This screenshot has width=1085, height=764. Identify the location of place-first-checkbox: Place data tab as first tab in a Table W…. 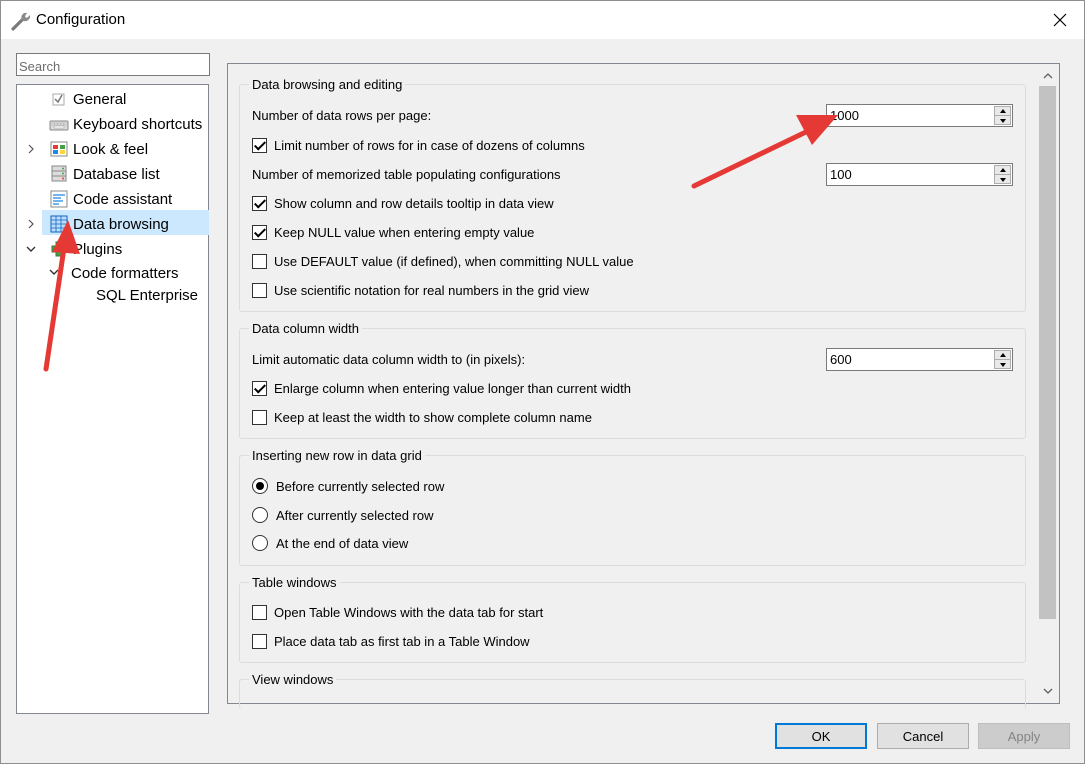
(391, 641).